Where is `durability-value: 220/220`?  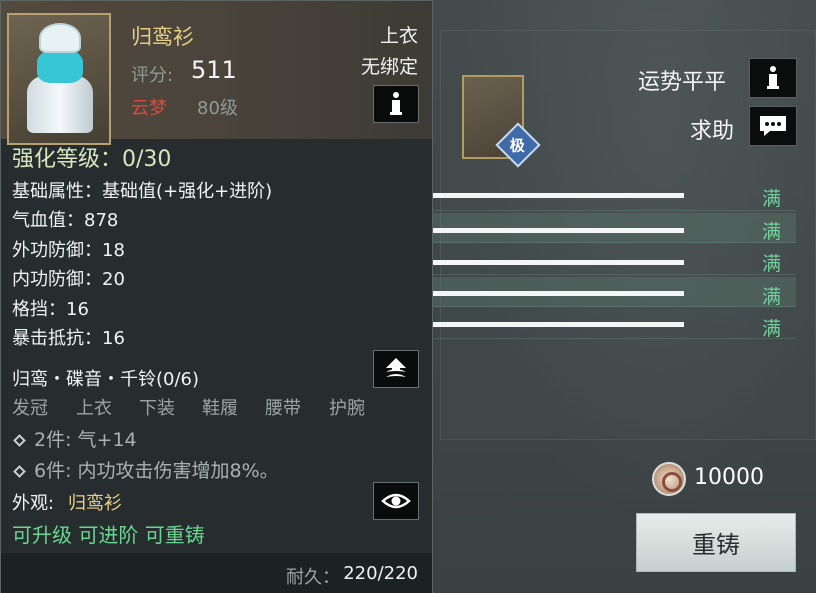
durability-value: 220/220 is located at coordinates (380, 573).